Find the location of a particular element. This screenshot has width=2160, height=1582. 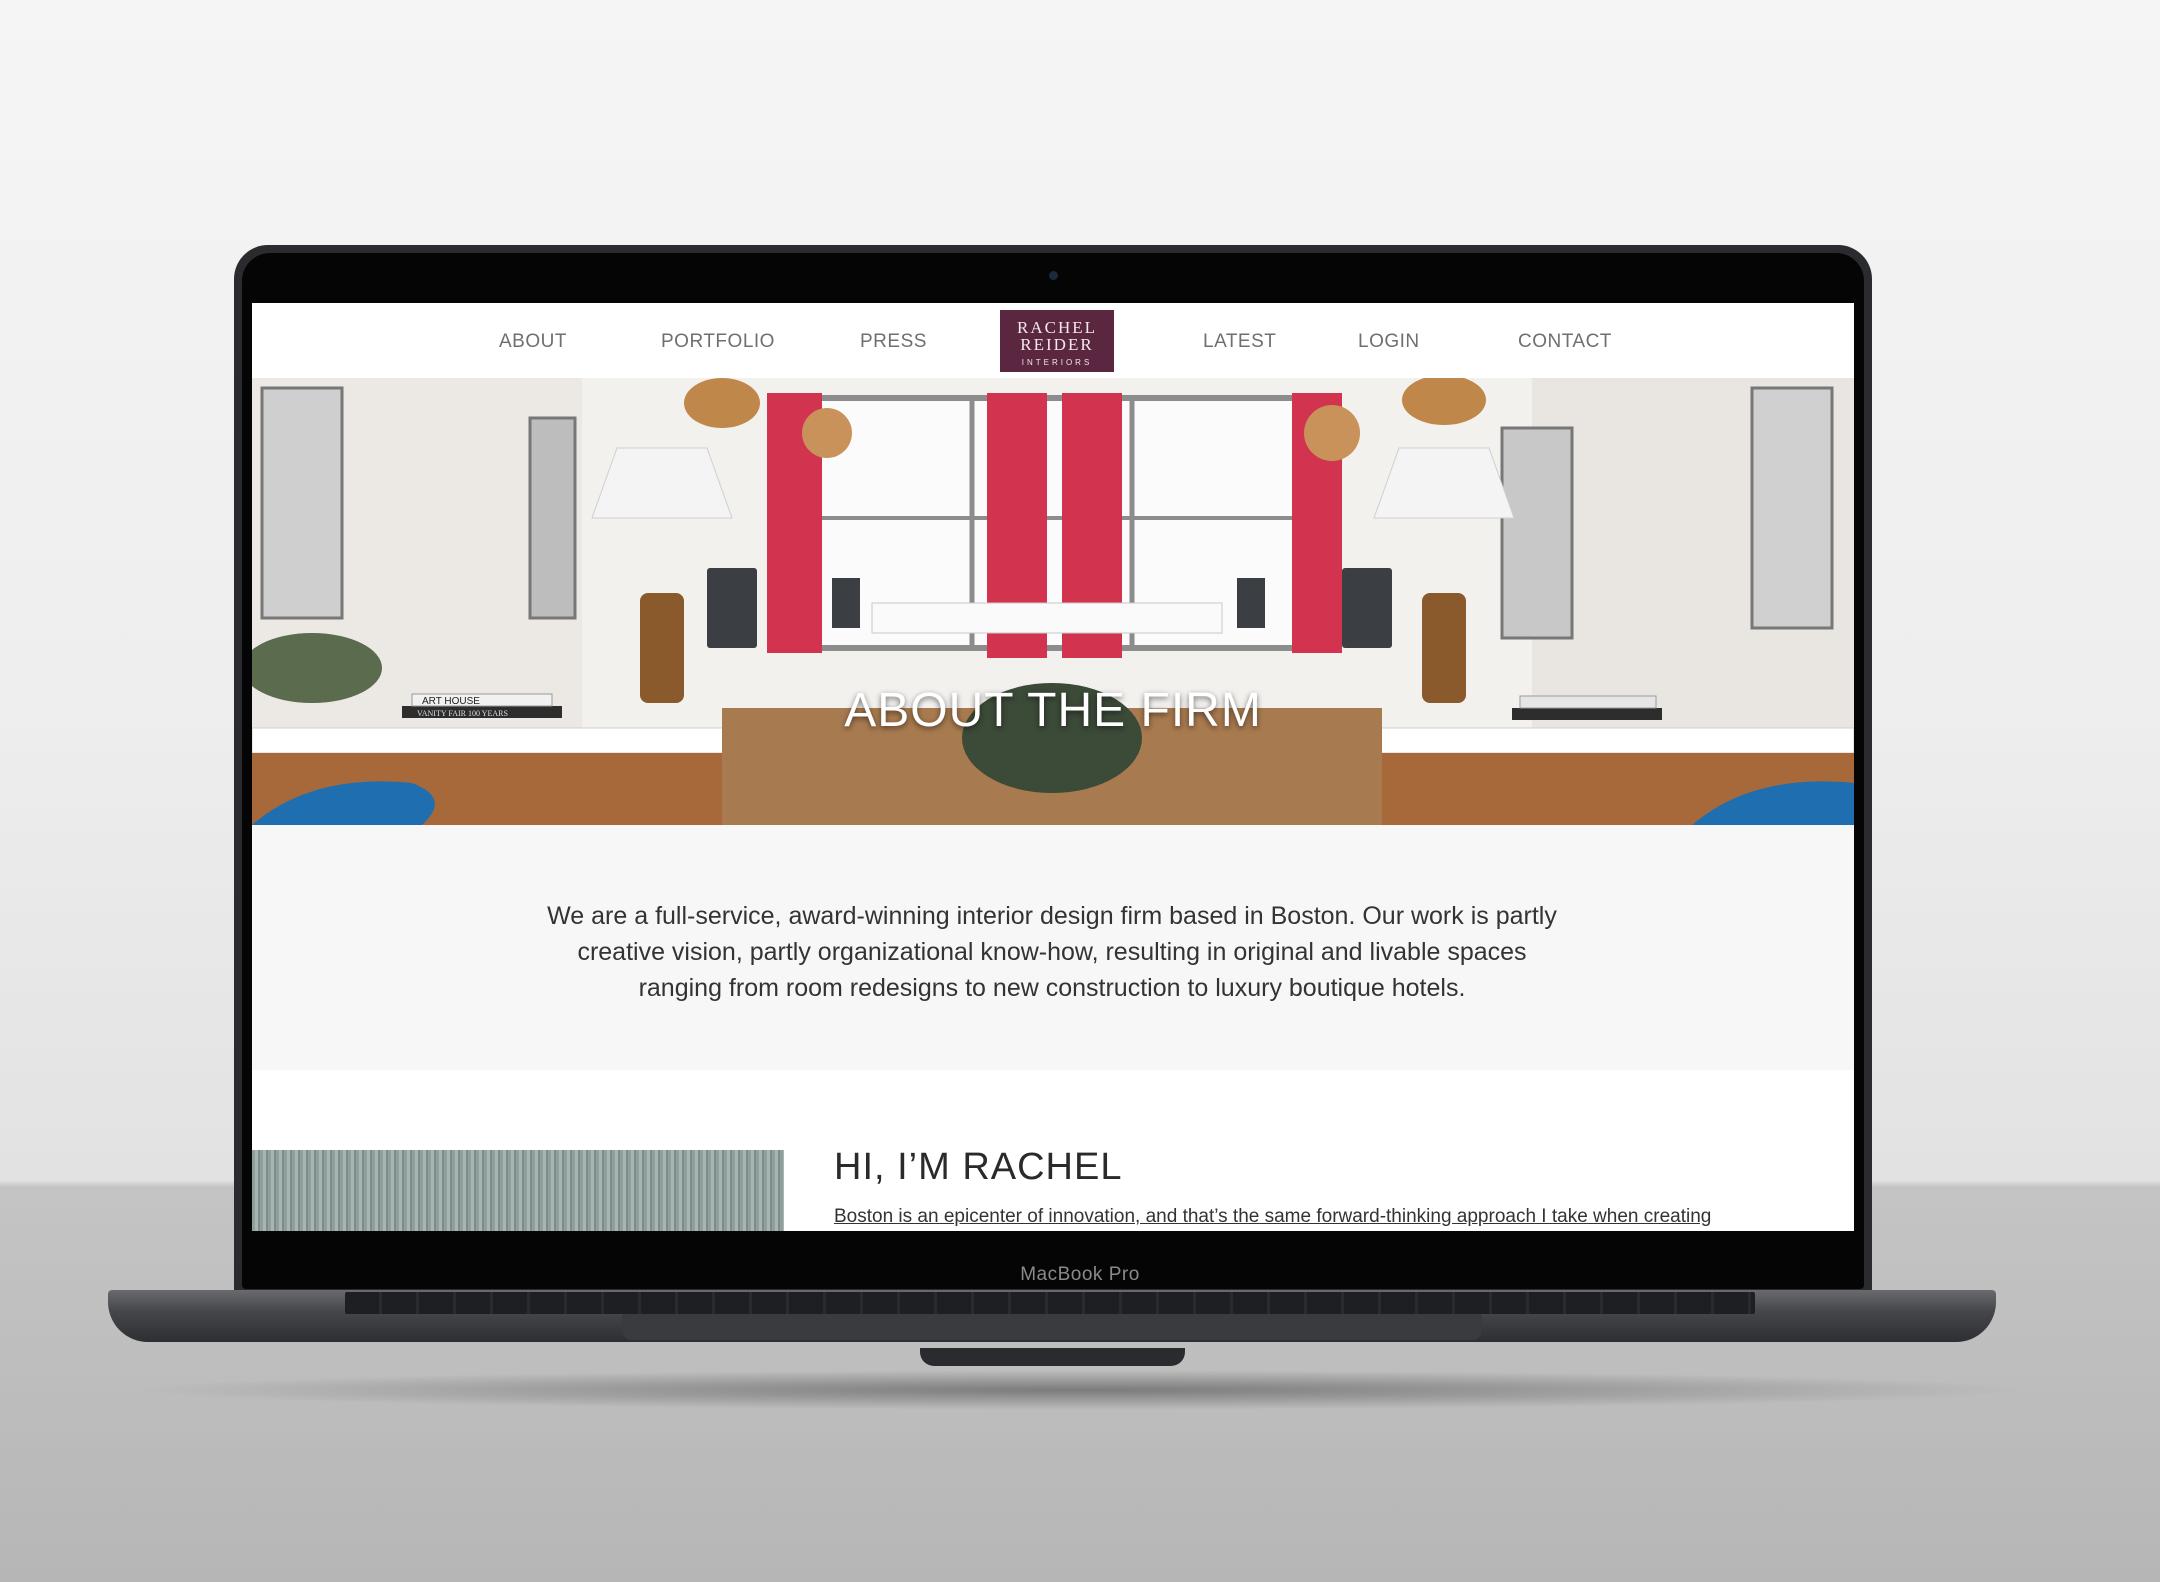

about-heading: HI, I’M RACHEL is located at coordinates (978, 1167).